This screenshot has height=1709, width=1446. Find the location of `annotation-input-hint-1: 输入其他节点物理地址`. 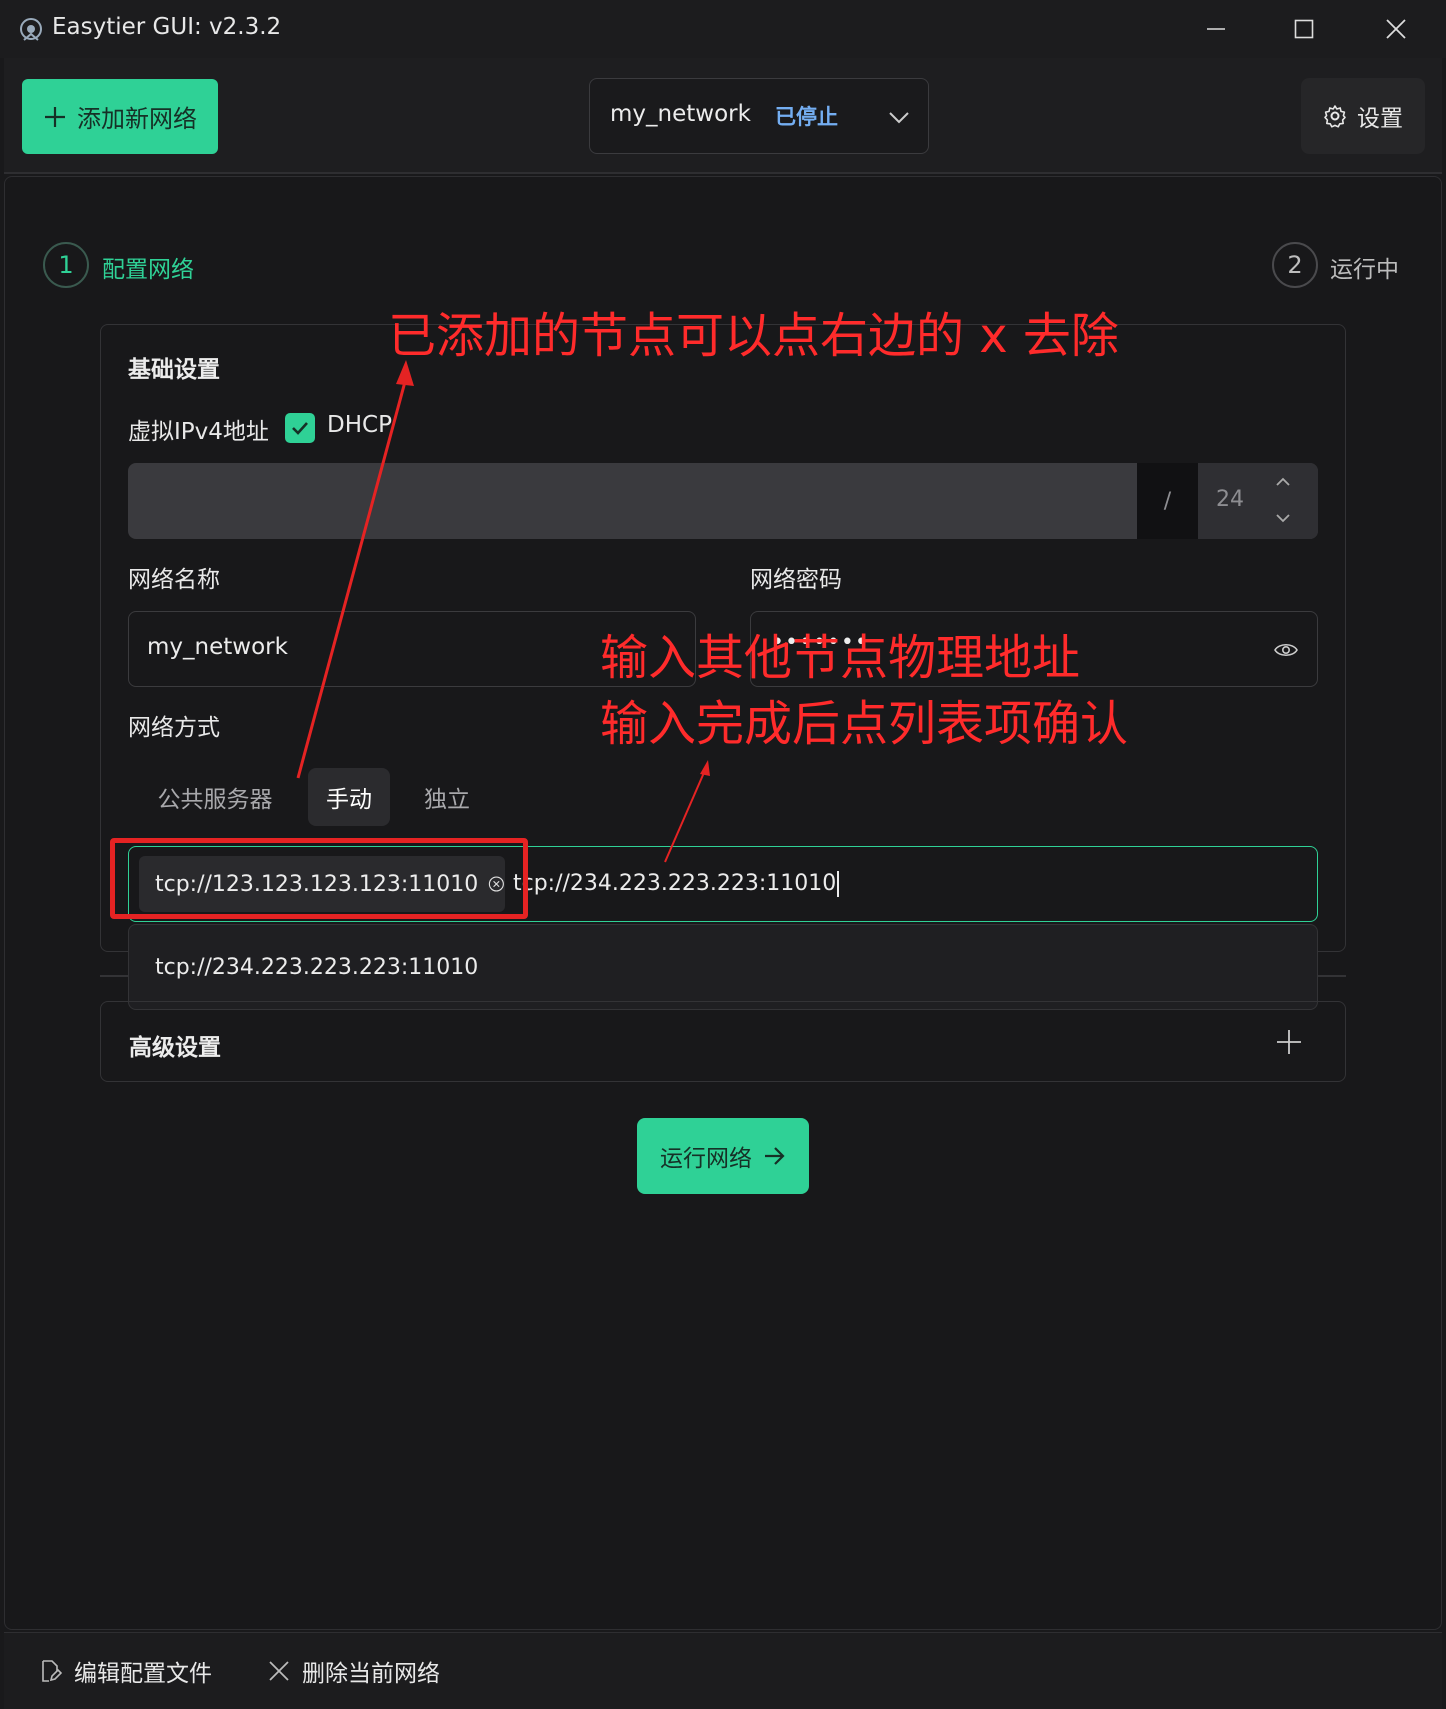

annotation-input-hint-1: 输入其他节点物理地址 is located at coordinates (840, 658).